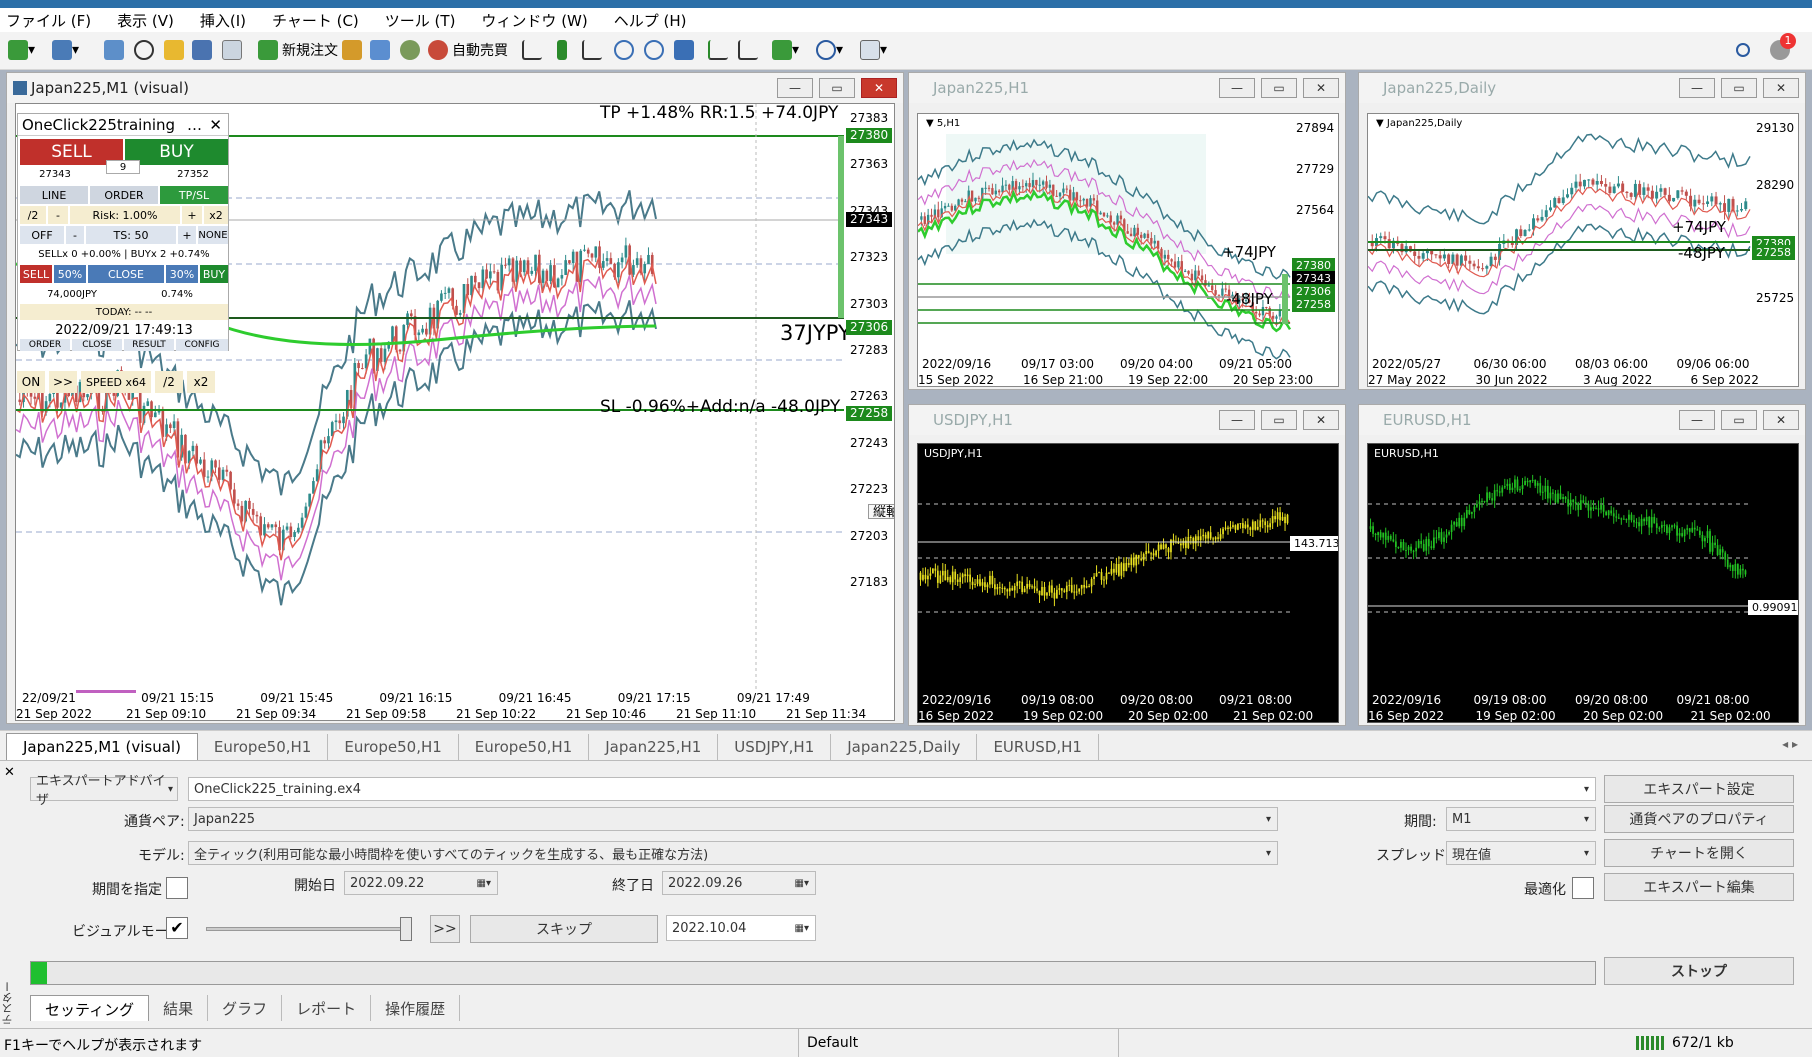 This screenshot has height=1057, width=1812. Describe the element at coordinates (785, 50) in the screenshot. I see `indicators-button: ▾` at that location.